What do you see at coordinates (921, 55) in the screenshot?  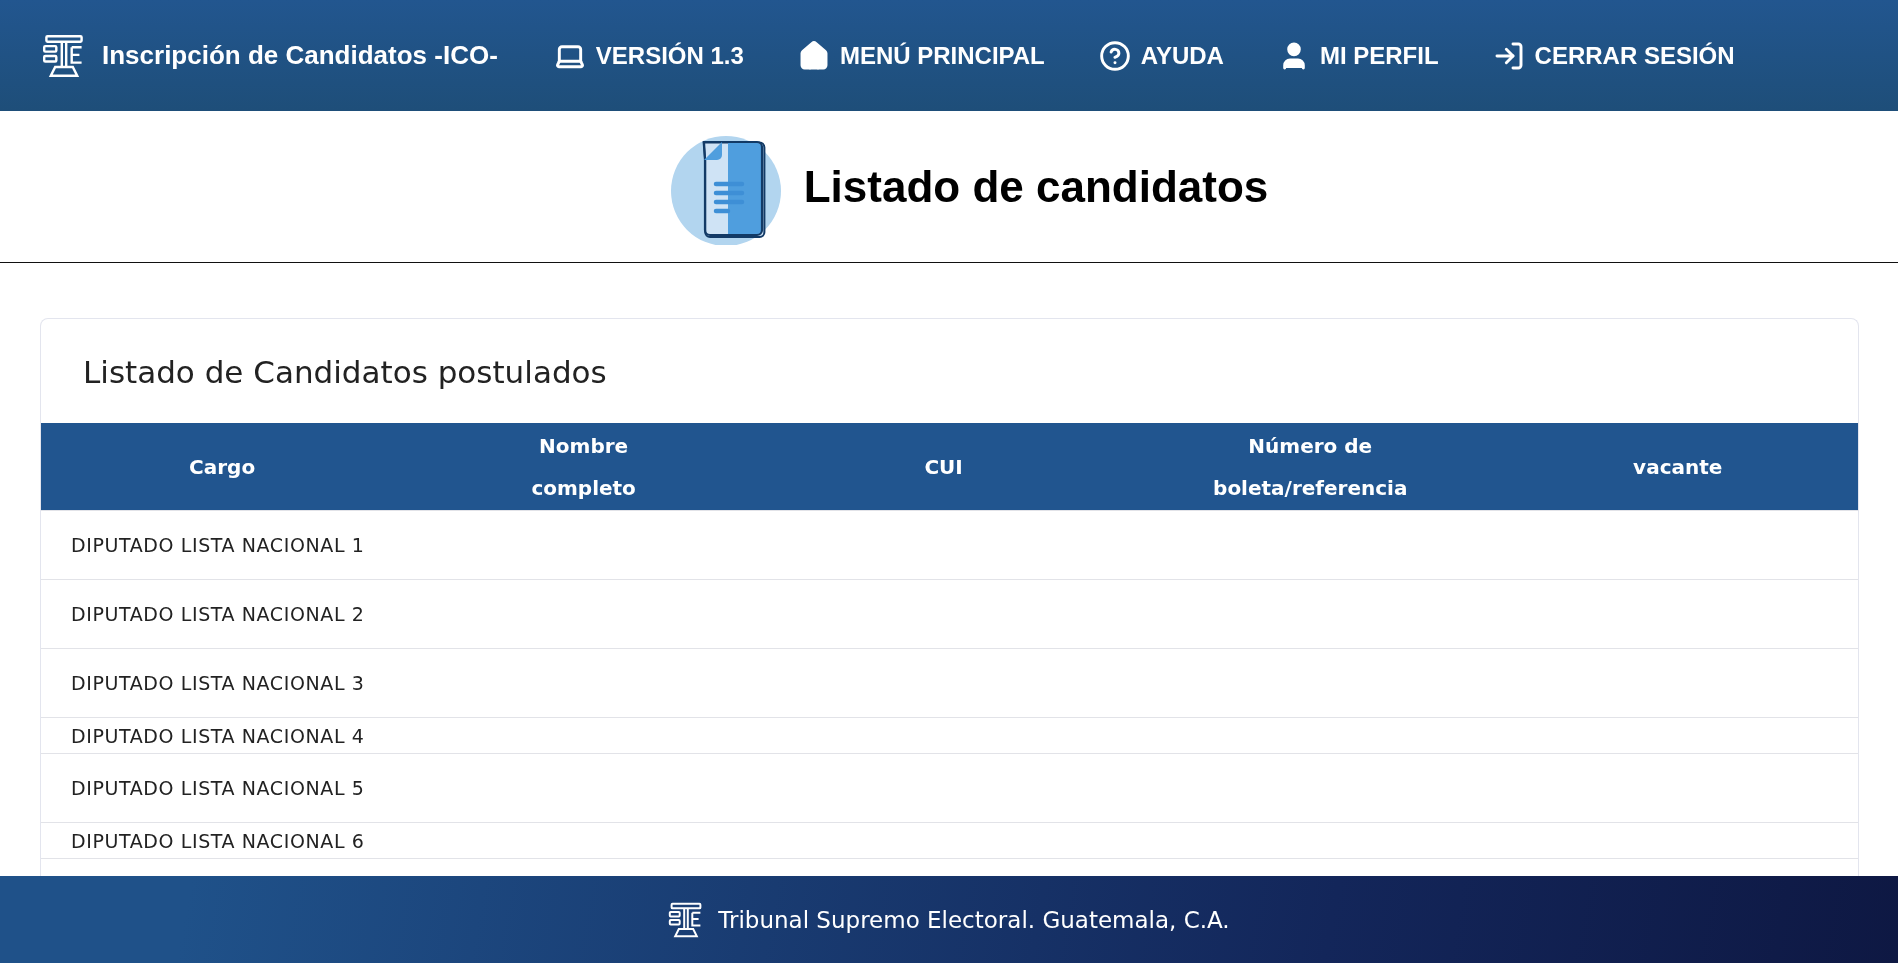 I see `nav-link: MENÚ PRINCIPAL` at bounding box center [921, 55].